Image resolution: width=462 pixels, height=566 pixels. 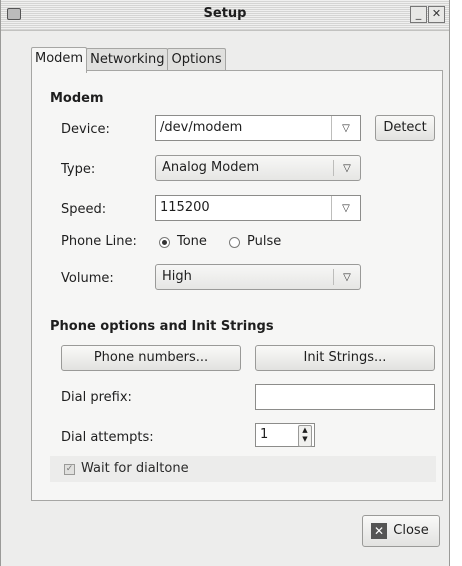 I want to click on dial-prefix-input, so click(x=345, y=397).